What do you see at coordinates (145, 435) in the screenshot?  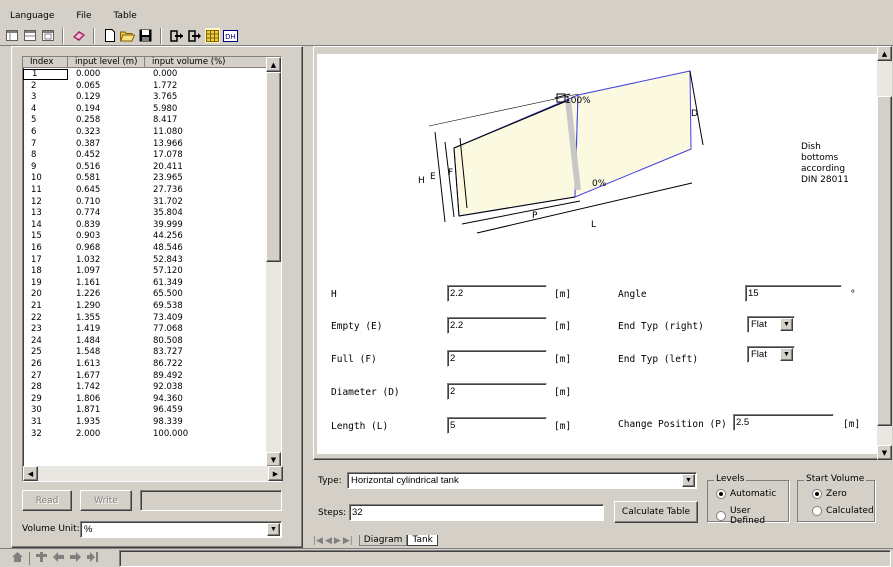 I see `table-row: 32 2.000 100.000` at bounding box center [145, 435].